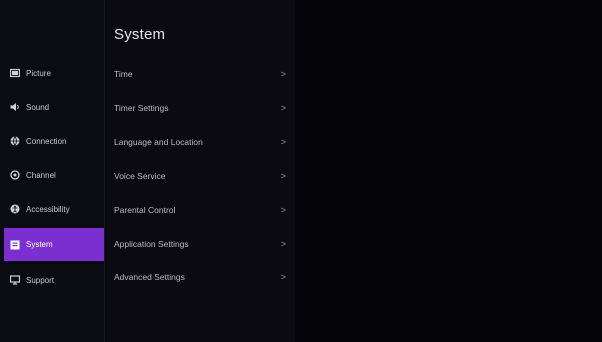 Image resolution: width=602 pixels, height=342 pixels. Describe the element at coordinates (202, 108) in the screenshot. I see `menu-item-timer-settings: Timer Settings >` at that location.